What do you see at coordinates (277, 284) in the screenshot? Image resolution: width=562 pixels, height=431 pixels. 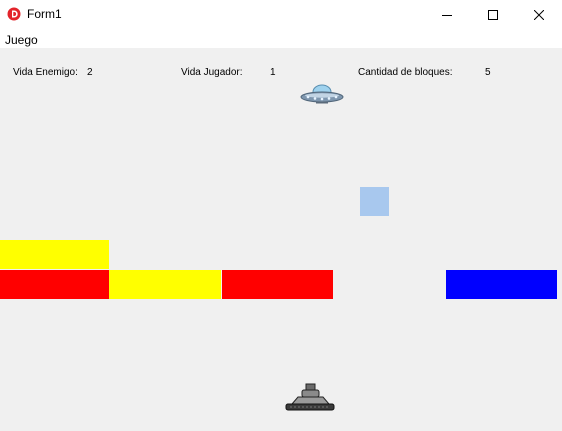 I see `block-red-middle` at bounding box center [277, 284].